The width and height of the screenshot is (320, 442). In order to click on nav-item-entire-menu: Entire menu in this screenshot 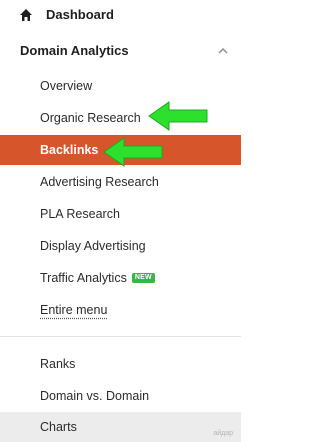, I will do `click(120, 310)`.